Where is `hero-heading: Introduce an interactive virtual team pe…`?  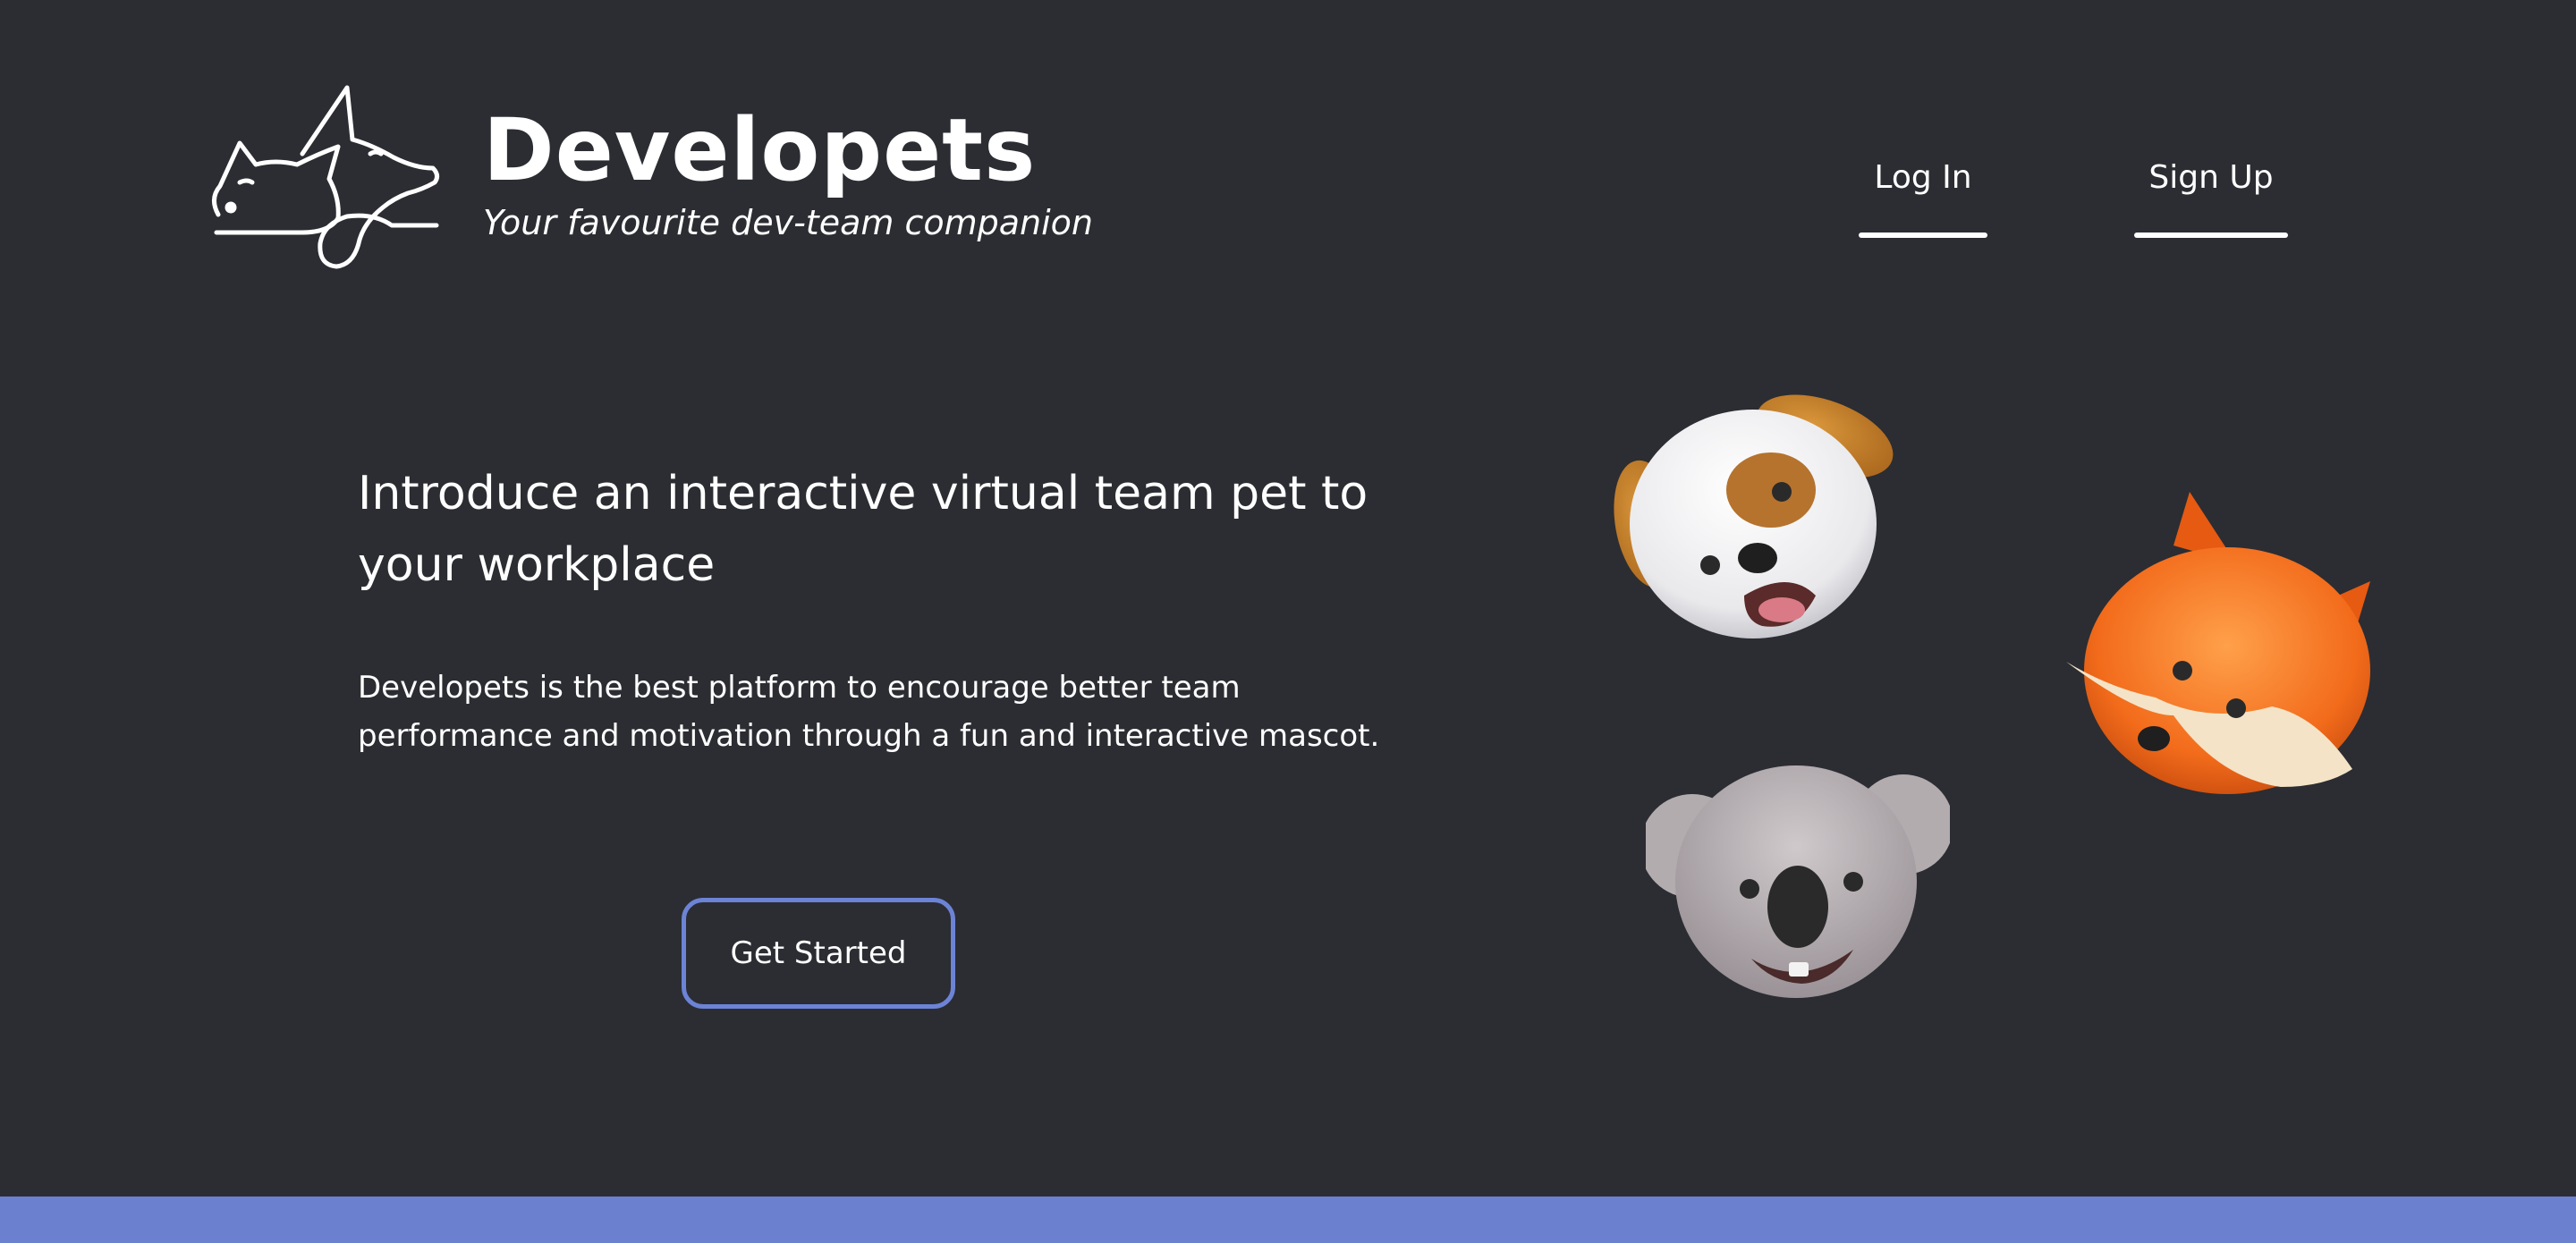
hero-heading: Introduce an interactive virtual team pe… is located at coordinates (863, 529).